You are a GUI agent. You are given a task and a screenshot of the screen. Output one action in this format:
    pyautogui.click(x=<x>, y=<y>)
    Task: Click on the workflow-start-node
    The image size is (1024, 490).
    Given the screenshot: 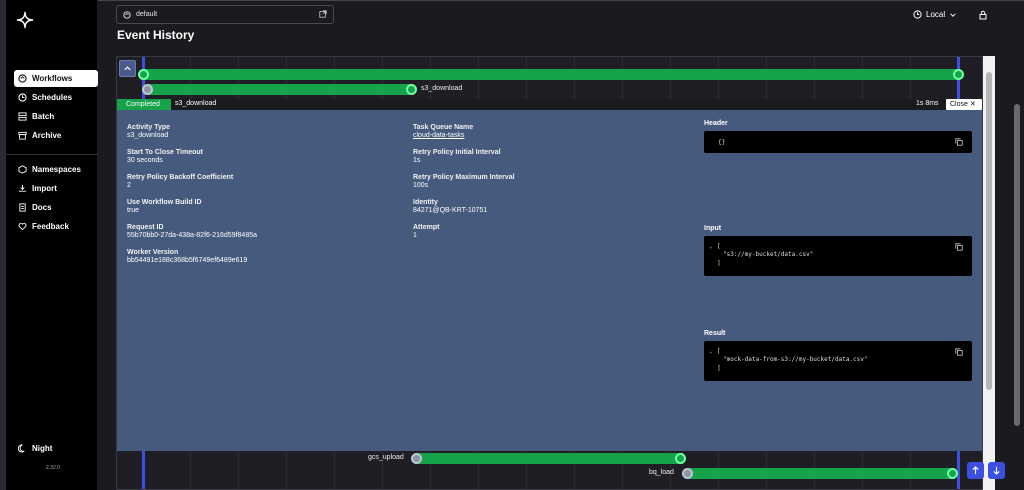 What is the action you would take?
    pyautogui.click(x=143, y=74)
    